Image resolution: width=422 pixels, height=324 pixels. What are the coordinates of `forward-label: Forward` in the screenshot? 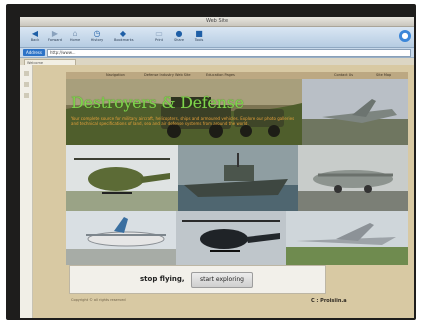 It's located at (55, 40).